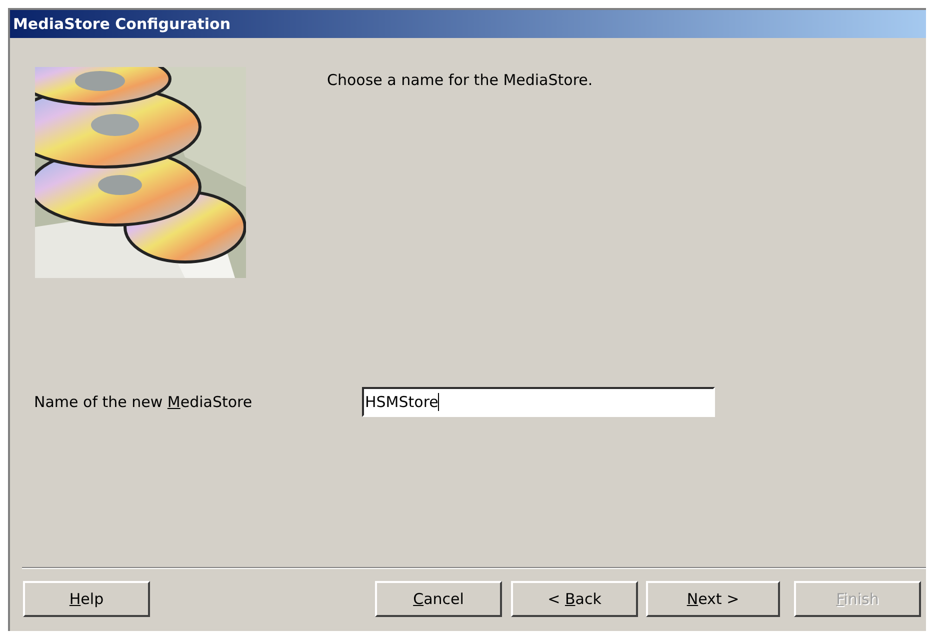 Image resolution: width=934 pixels, height=639 pixels. I want to click on instruction-text: Choose a name for the MediaStore., so click(460, 81).